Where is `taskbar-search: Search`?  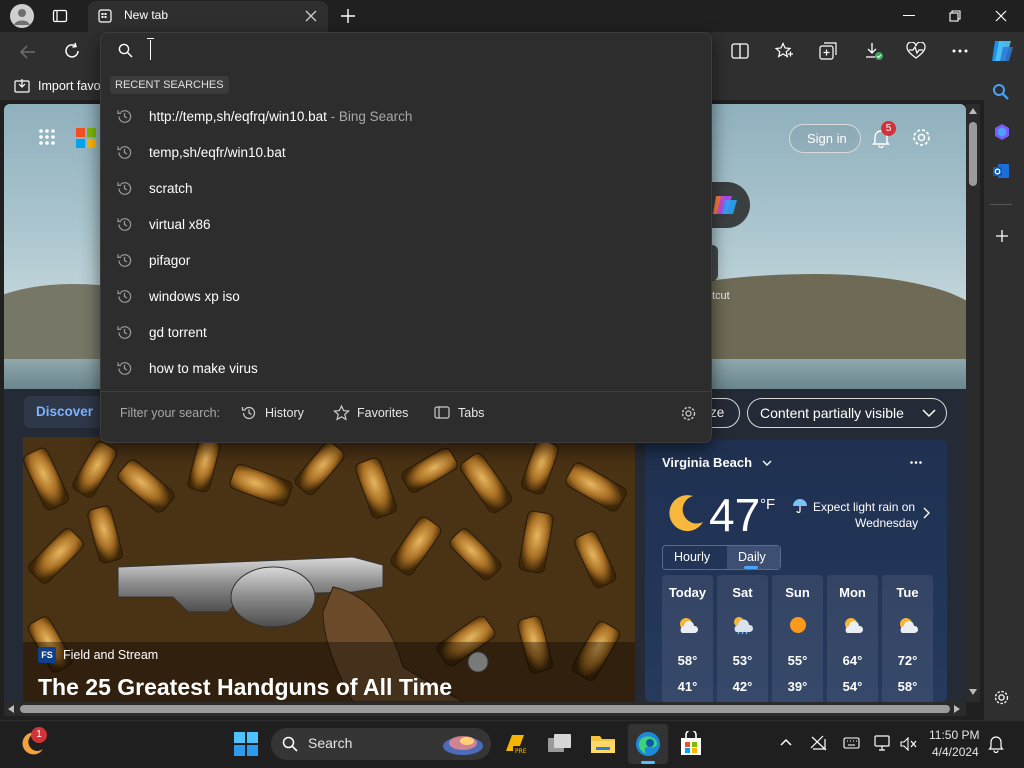 taskbar-search: Search is located at coordinates (381, 744).